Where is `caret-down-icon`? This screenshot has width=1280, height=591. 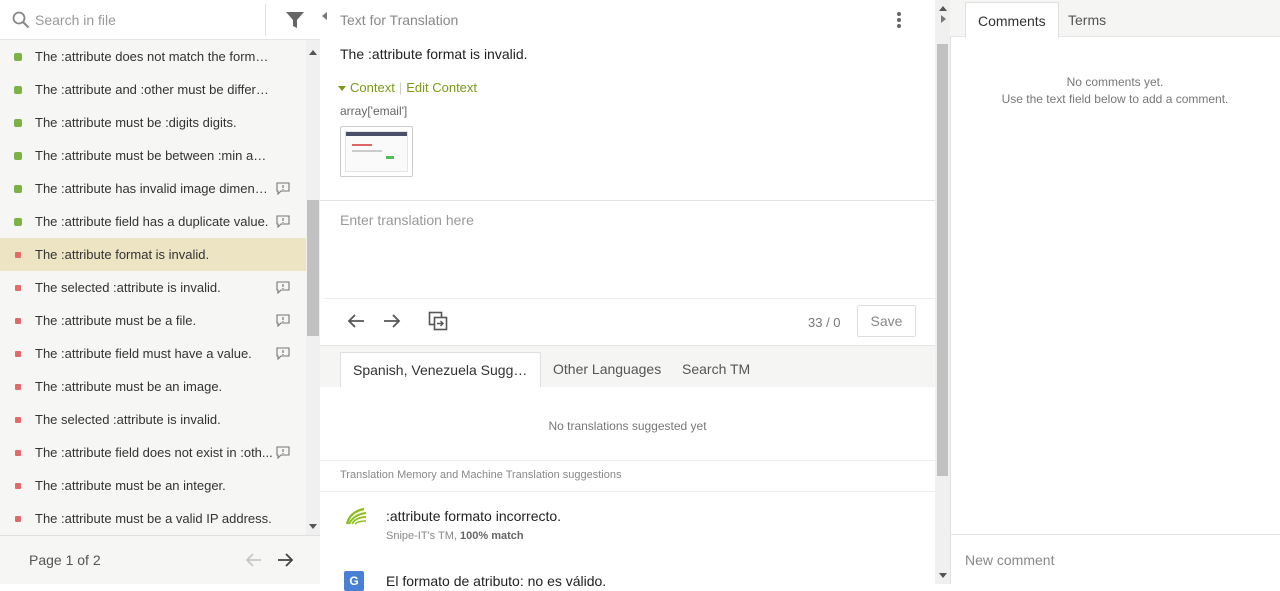 caret-down-icon is located at coordinates (342, 89).